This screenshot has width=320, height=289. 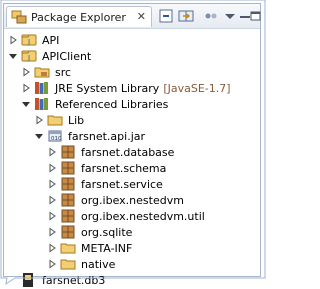 What do you see at coordinates (211, 16) in the screenshot?
I see `view-menu-icon` at bounding box center [211, 16].